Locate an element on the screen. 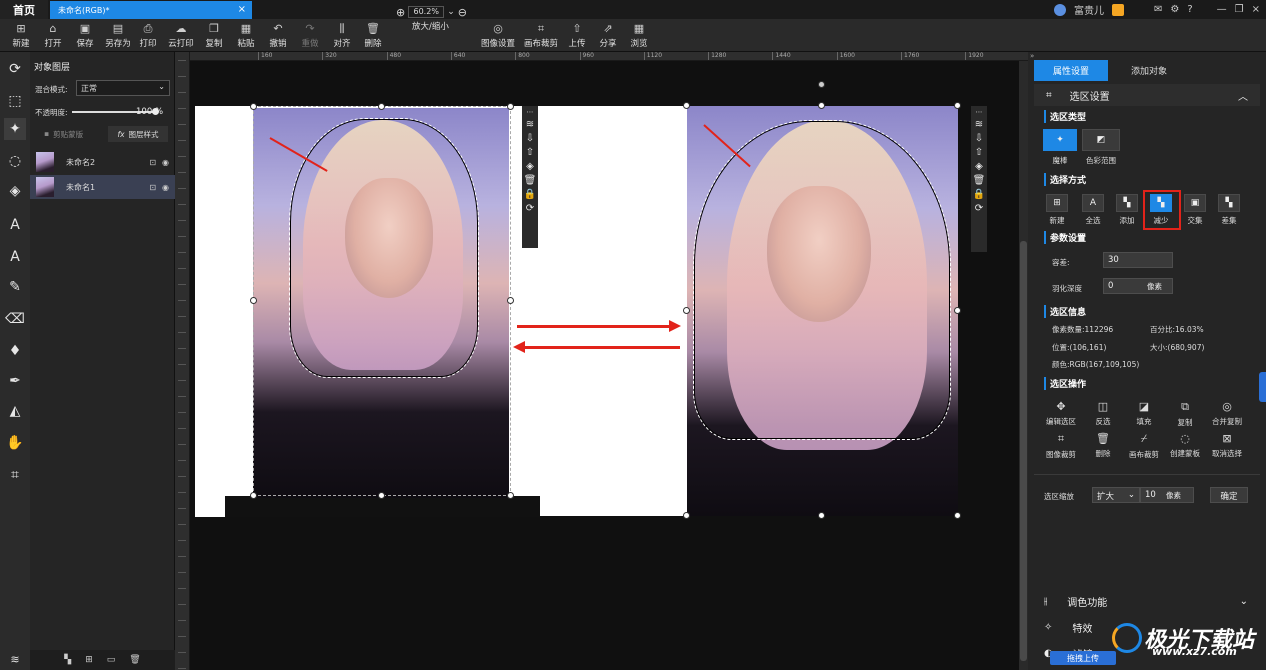 The width and height of the screenshot is (1266, 670). layer-row: 未命名1 ⊡ ◉ is located at coordinates (102, 187).